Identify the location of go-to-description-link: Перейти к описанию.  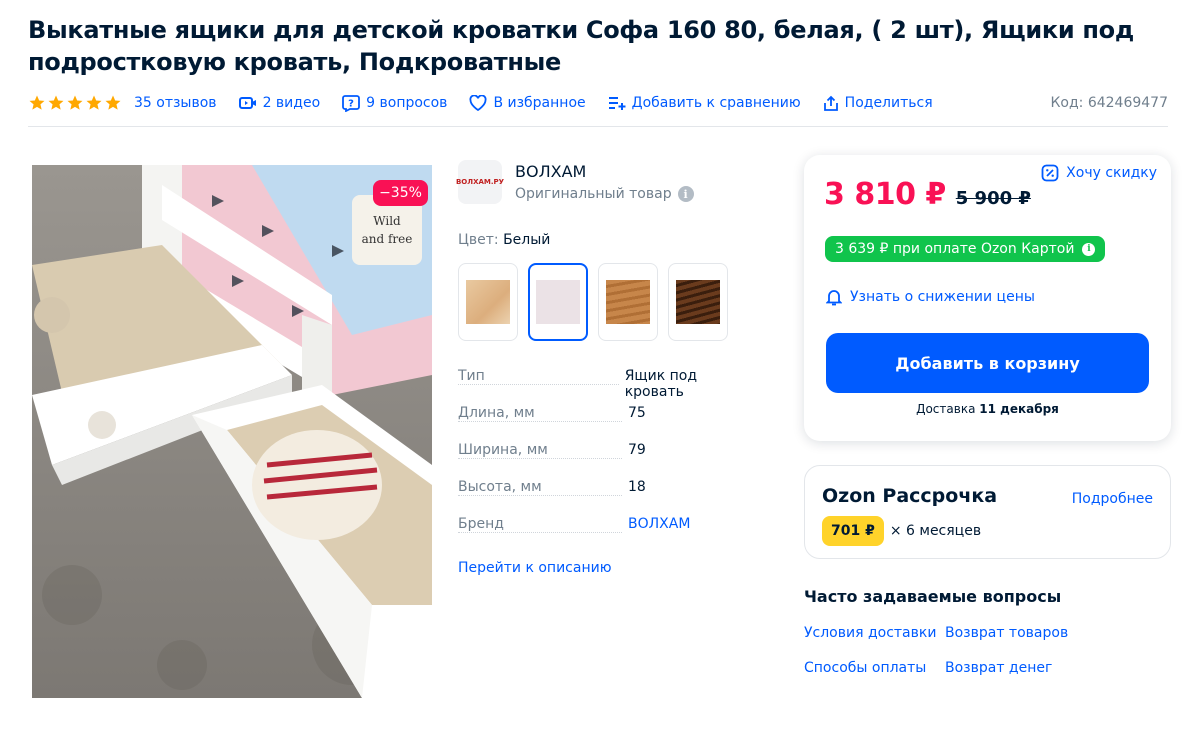
(534, 568).